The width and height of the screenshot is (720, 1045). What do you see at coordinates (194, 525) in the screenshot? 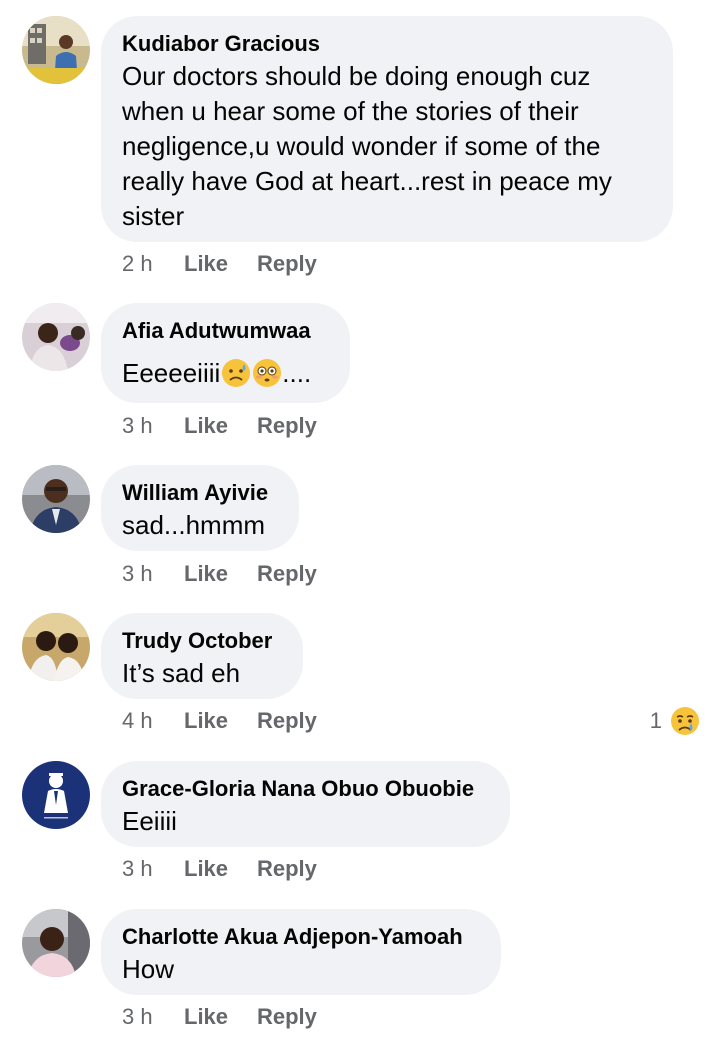
I see `comment-text: sad...hmmm` at bounding box center [194, 525].